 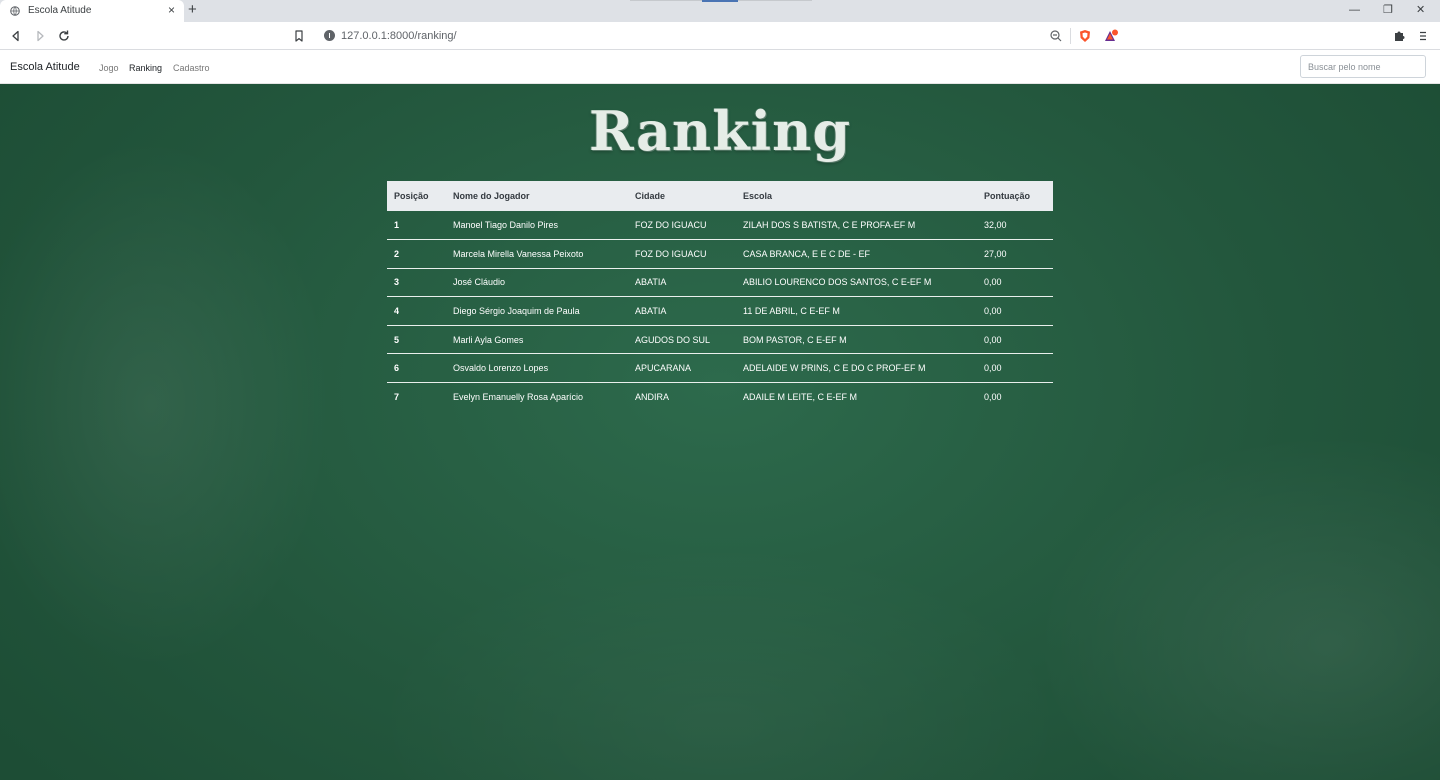 What do you see at coordinates (1015, 196) in the screenshot?
I see `column-header-pontuacao: Pontuação` at bounding box center [1015, 196].